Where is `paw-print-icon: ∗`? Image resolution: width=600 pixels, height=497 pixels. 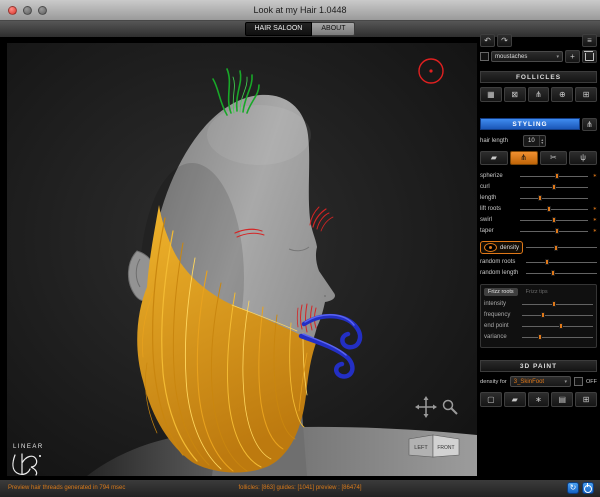 paw-print-icon: ∗ is located at coordinates (538, 399).